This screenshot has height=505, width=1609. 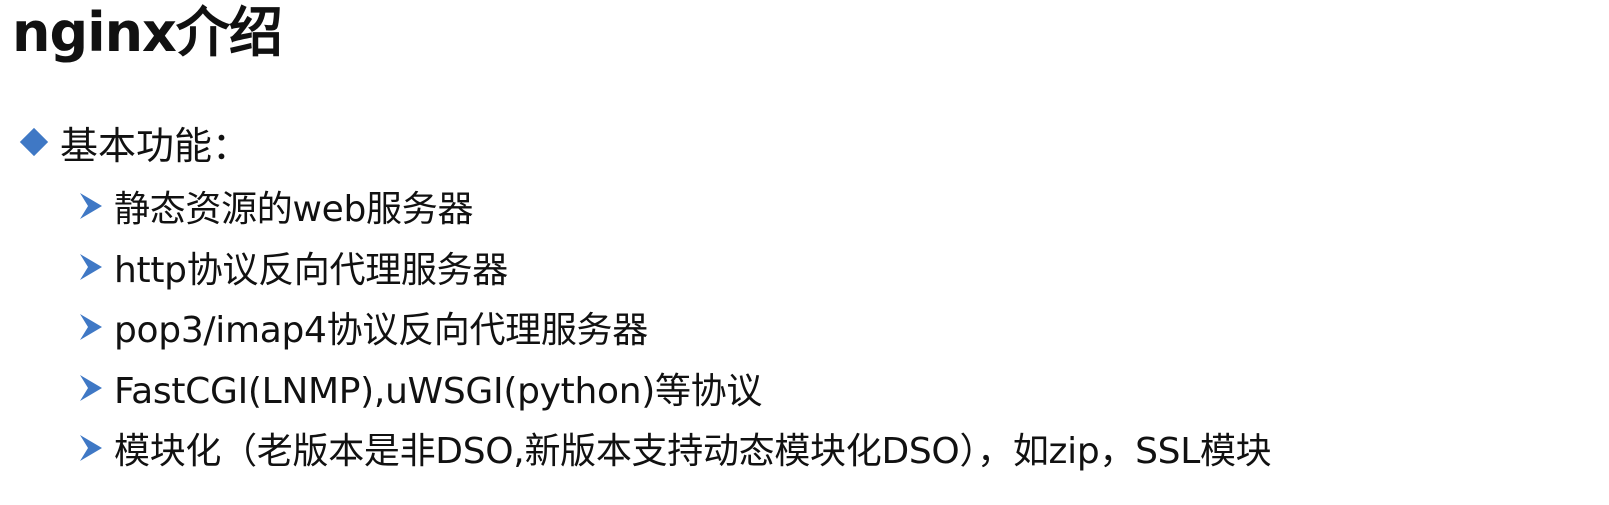 What do you see at coordinates (438, 391) in the screenshot?
I see `list-item-text: FastCGI(LNMP),uWSGI(python)等协议` at bounding box center [438, 391].